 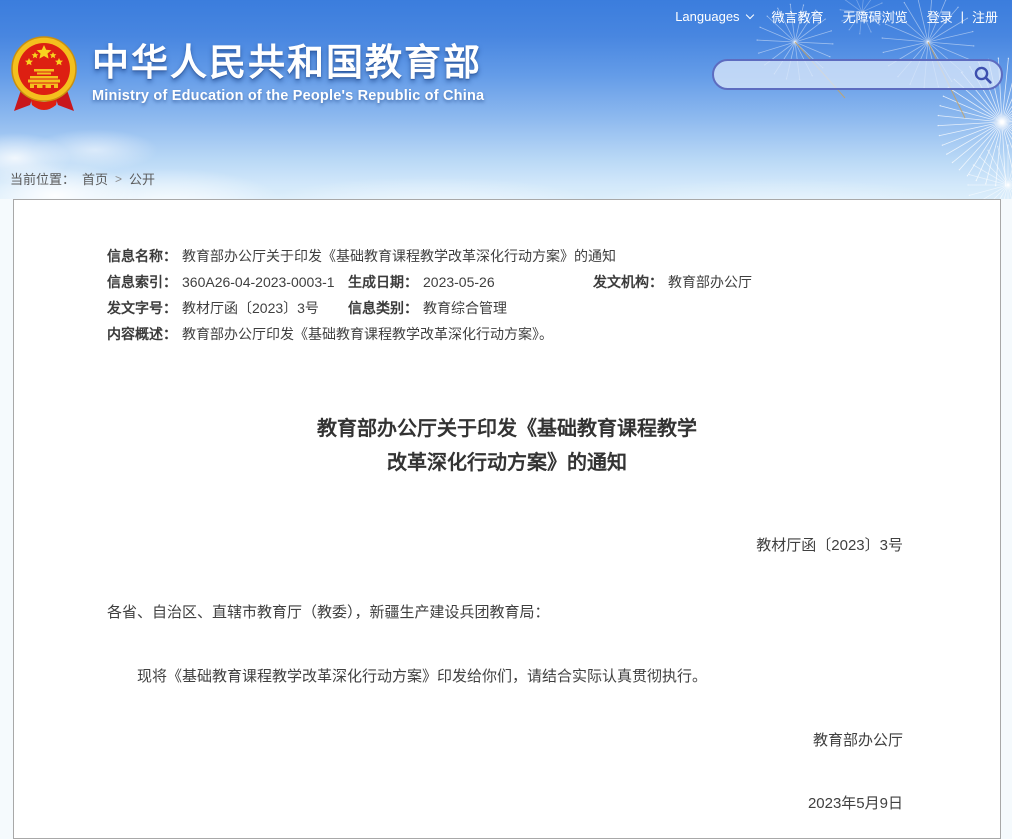 What do you see at coordinates (710, 282) in the screenshot?
I see `meta-agency-value: 教育部办公厅` at bounding box center [710, 282].